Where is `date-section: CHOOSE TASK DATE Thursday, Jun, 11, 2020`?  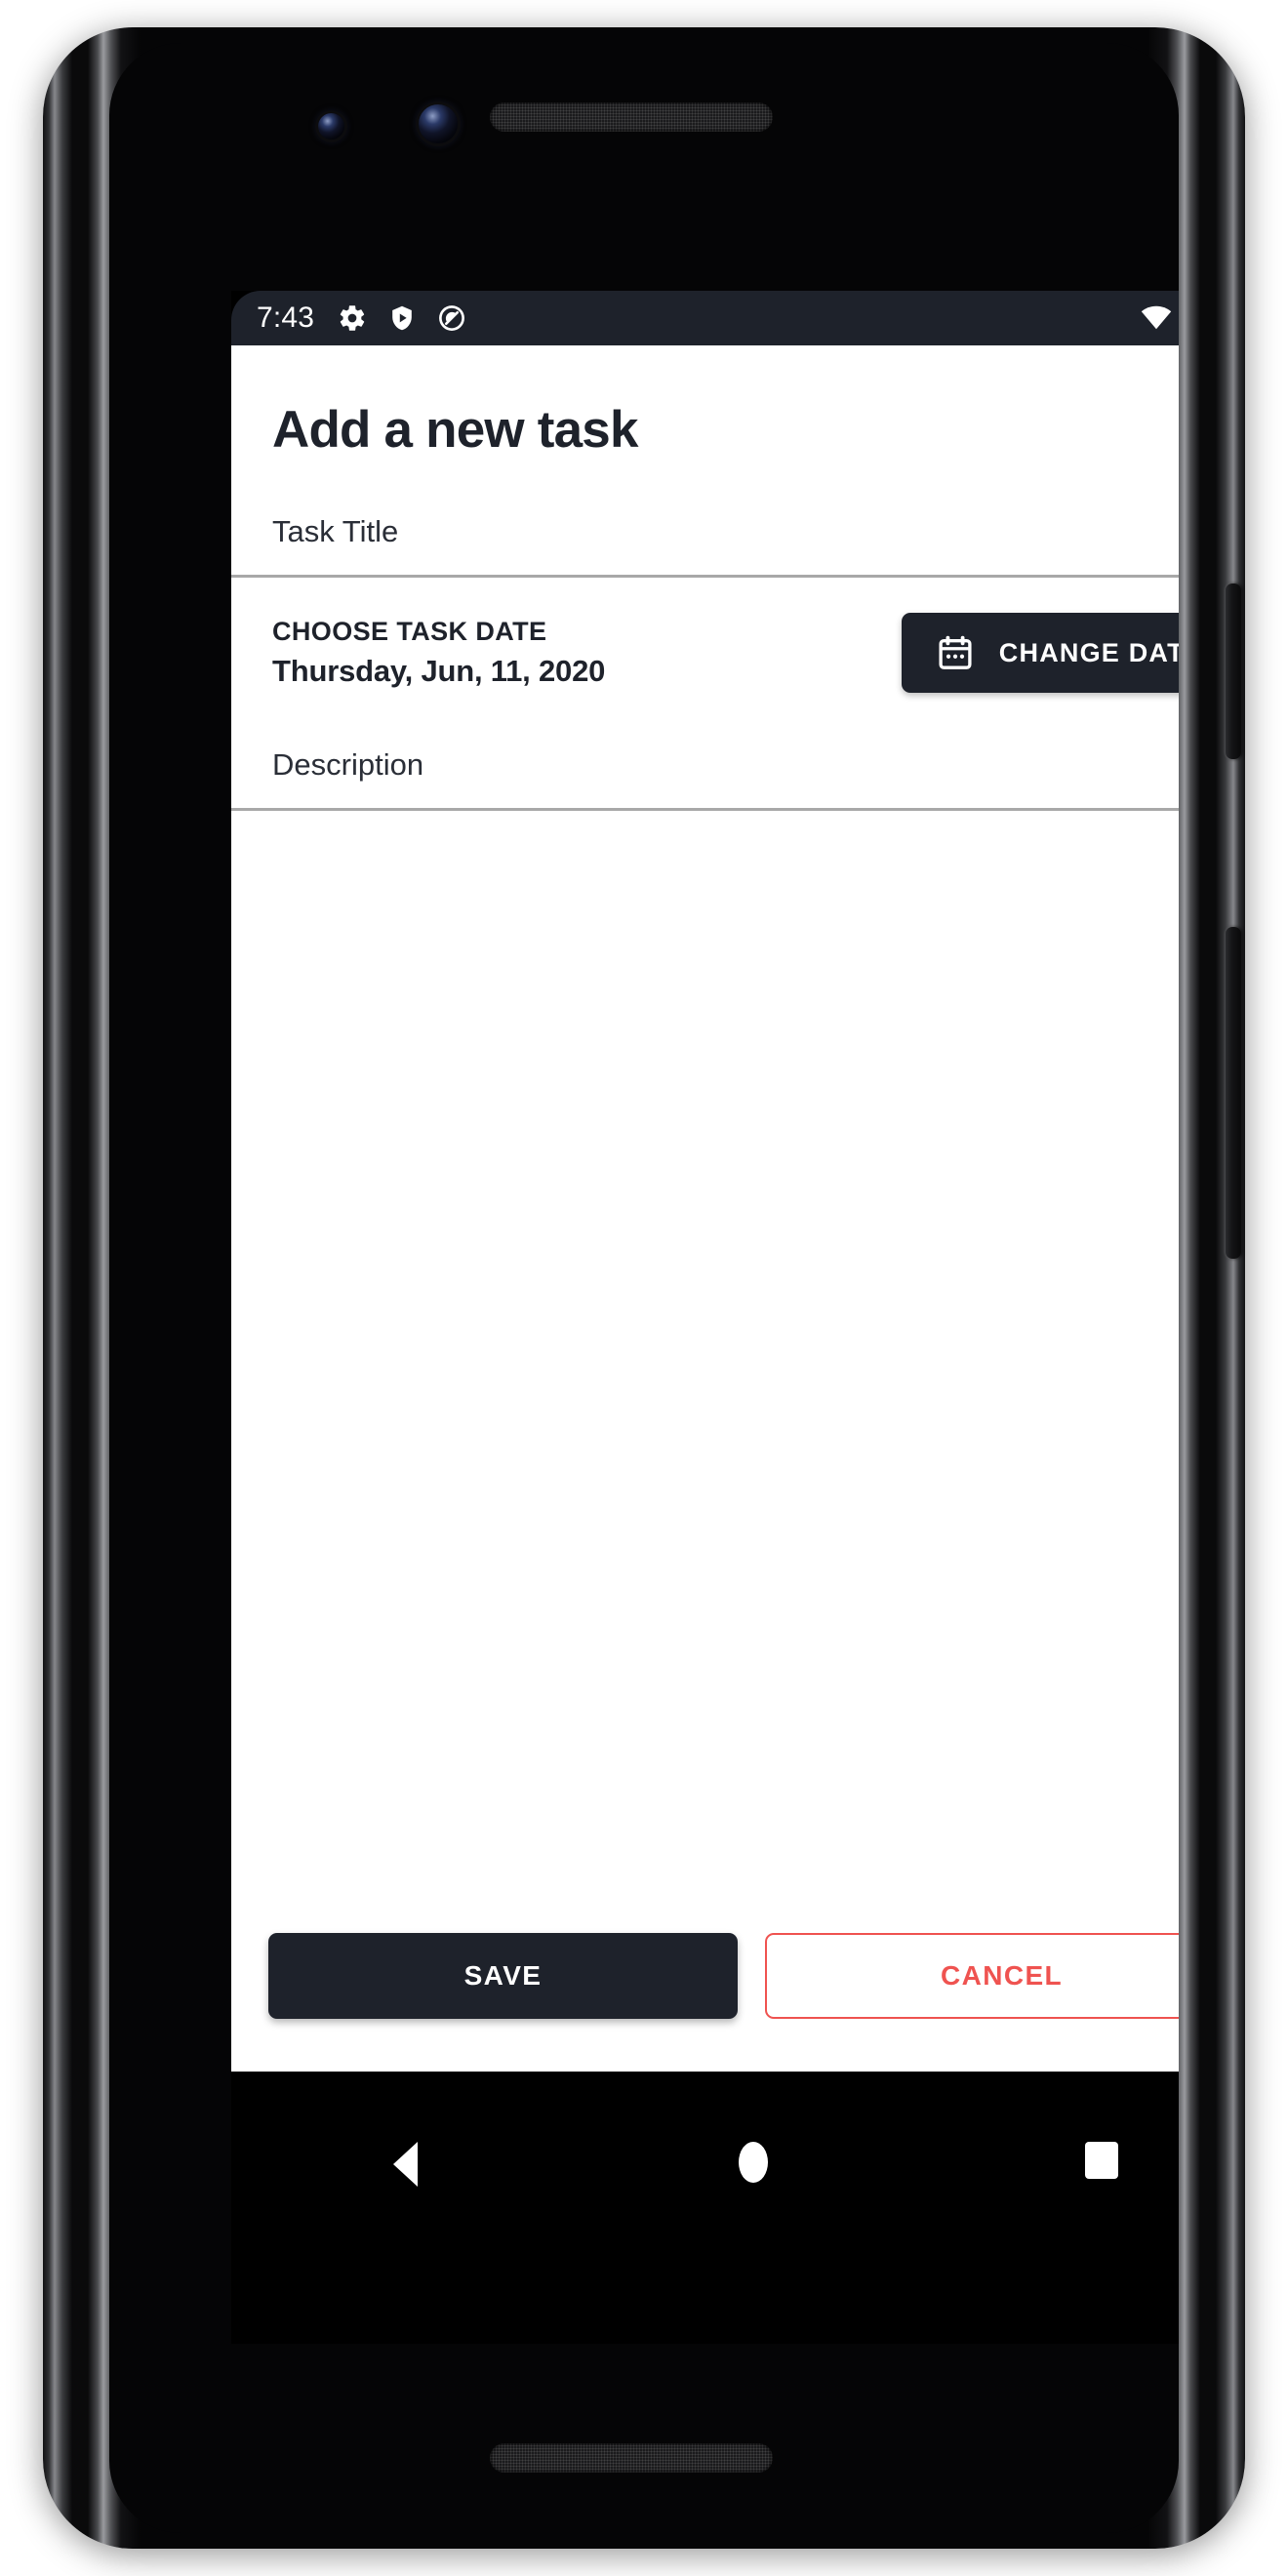 date-section: CHOOSE TASK DATE Thursday, Jun, 11, 2020 is located at coordinates (705, 635).